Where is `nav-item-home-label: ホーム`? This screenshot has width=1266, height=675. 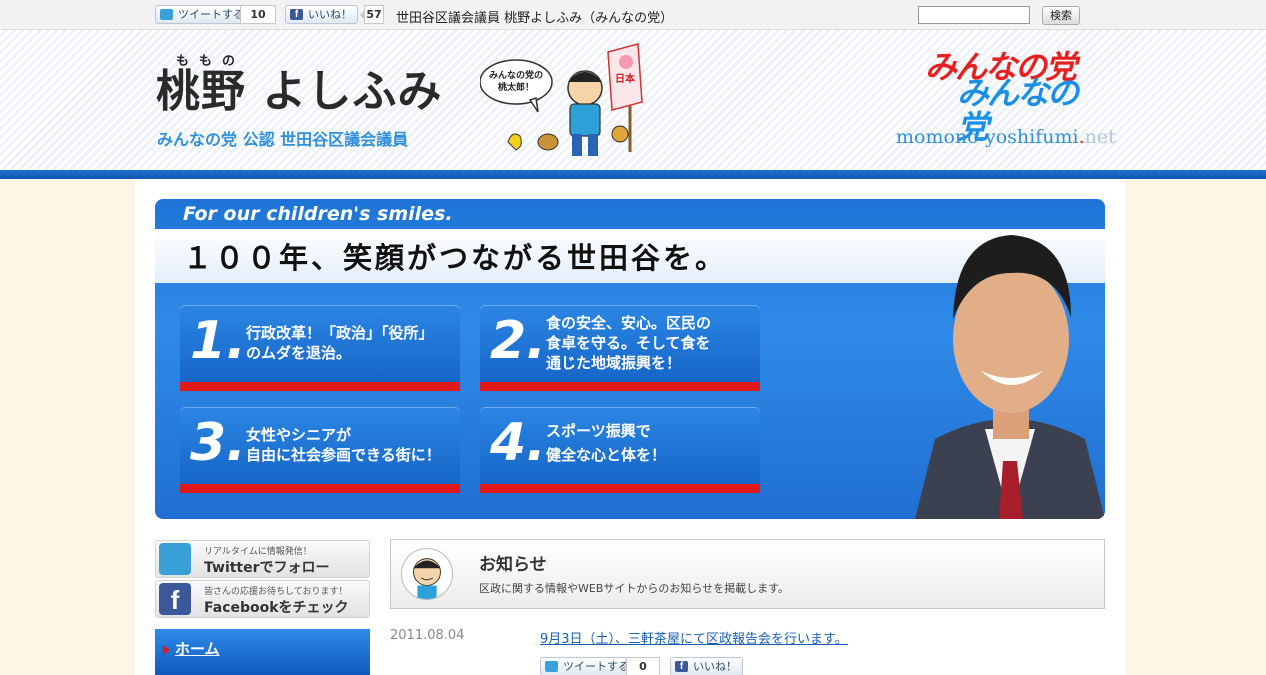 nav-item-home-label: ホーム is located at coordinates (197, 649).